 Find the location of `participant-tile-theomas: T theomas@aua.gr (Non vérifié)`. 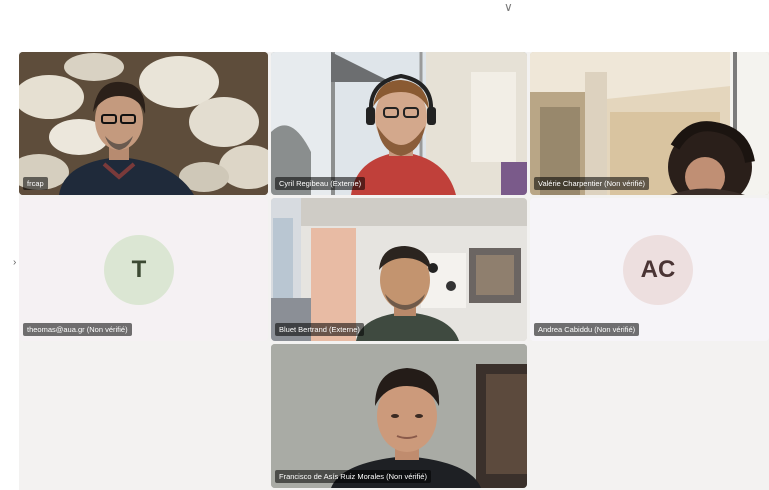

participant-tile-theomas: T theomas@aua.gr (Non vérifié) is located at coordinates (143, 269).